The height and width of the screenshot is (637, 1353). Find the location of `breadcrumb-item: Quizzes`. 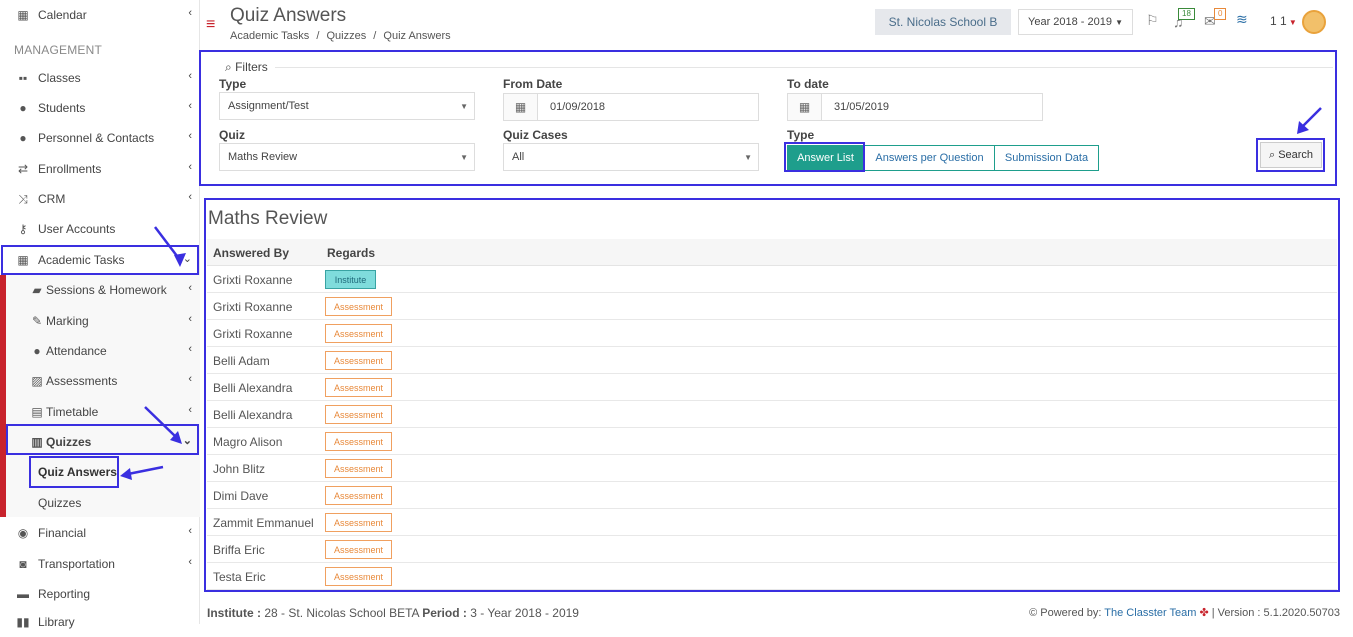

breadcrumb-item: Quizzes is located at coordinates (346, 36).